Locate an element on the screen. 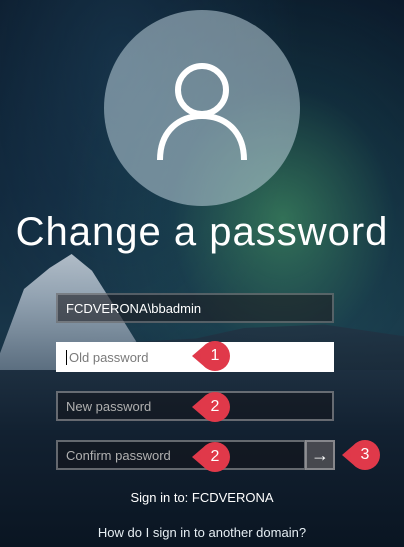 This screenshot has height=547, width=404. annotation-number: 1 is located at coordinates (215, 356).